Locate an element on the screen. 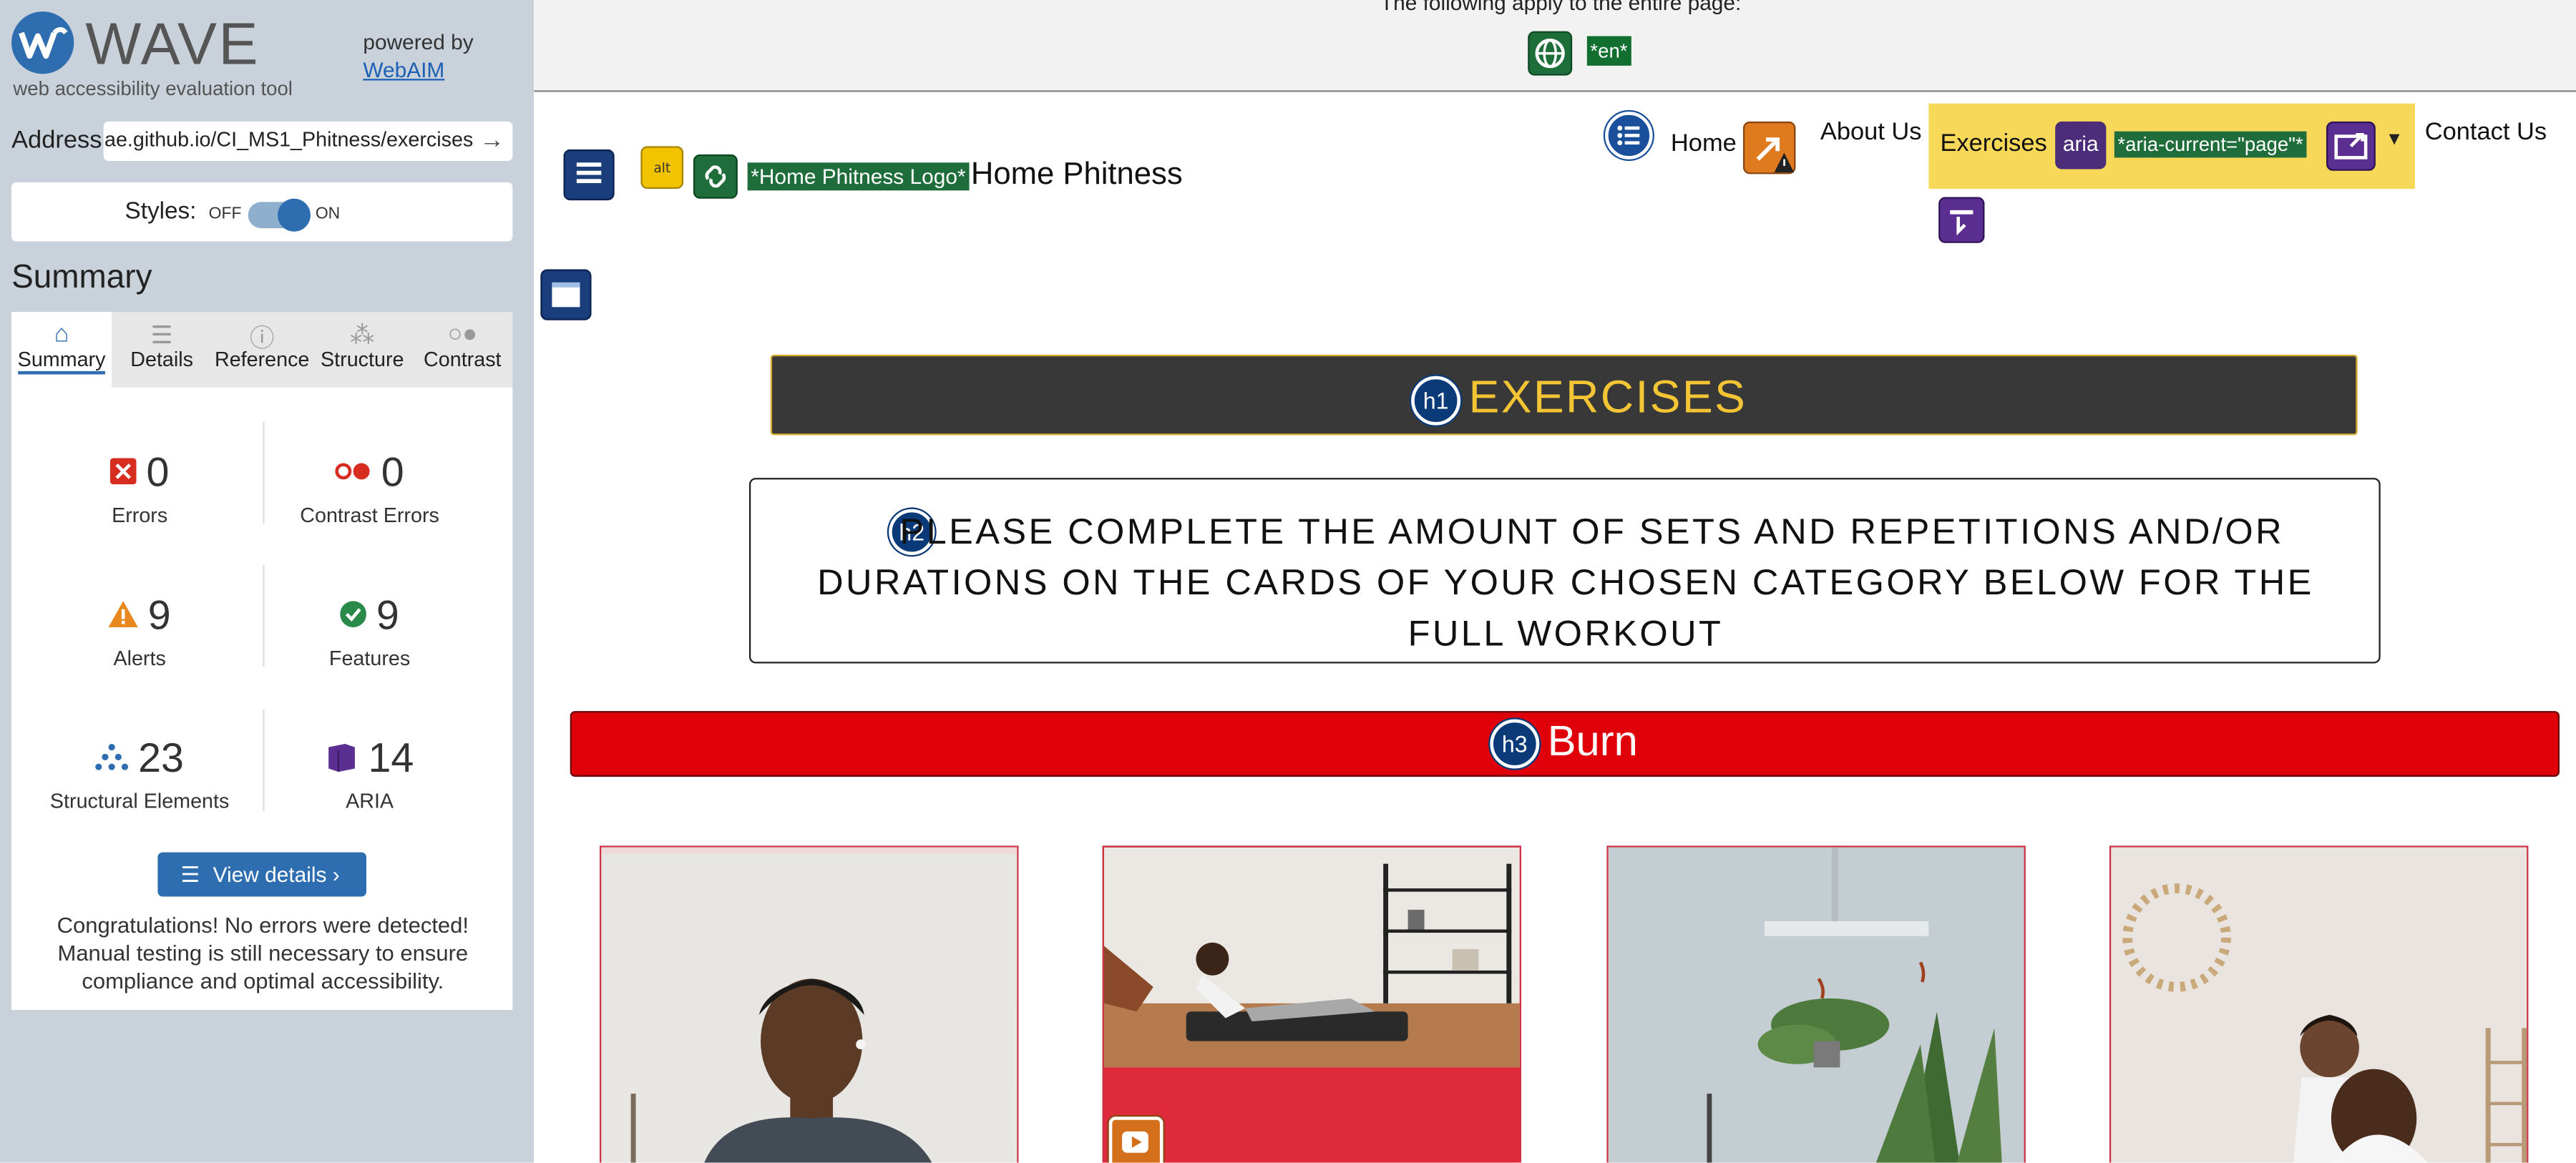 The width and height of the screenshot is (2576, 1163). stat-contrast-errors: 0 Contrast Errors is located at coordinates (369, 488).